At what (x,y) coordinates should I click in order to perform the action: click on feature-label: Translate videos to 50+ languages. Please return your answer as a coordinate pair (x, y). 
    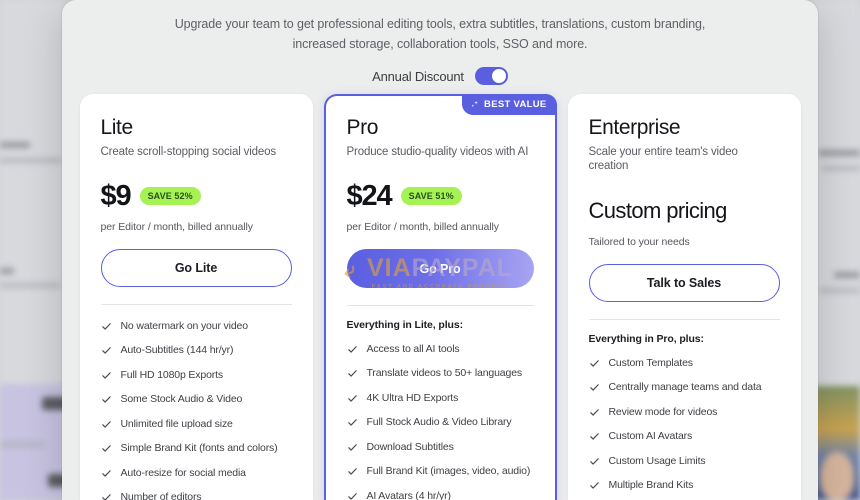
    Looking at the image, I should click on (444, 373).